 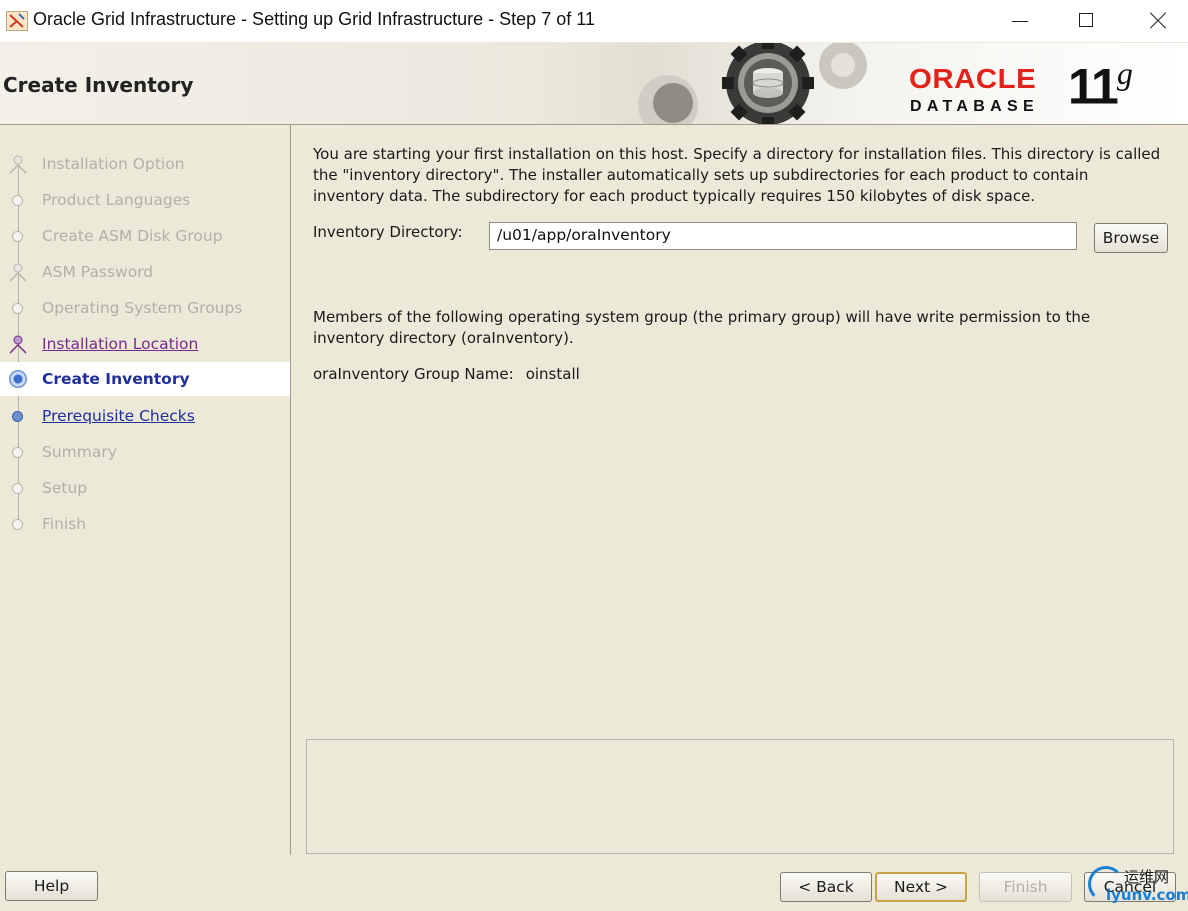 What do you see at coordinates (79, 452) in the screenshot?
I see `step-label: Summary` at bounding box center [79, 452].